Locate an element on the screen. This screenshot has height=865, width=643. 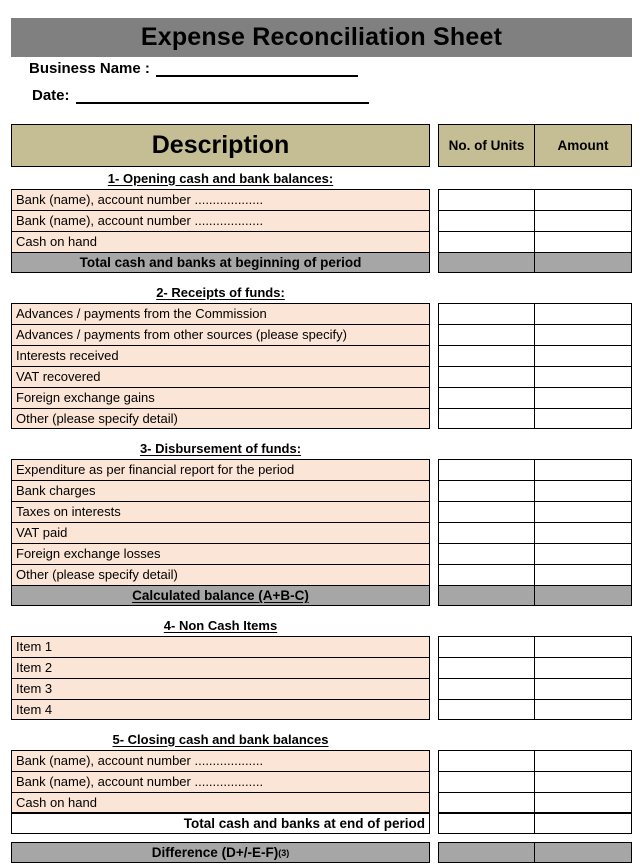
business-name-input is located at coordinates (256, 68).